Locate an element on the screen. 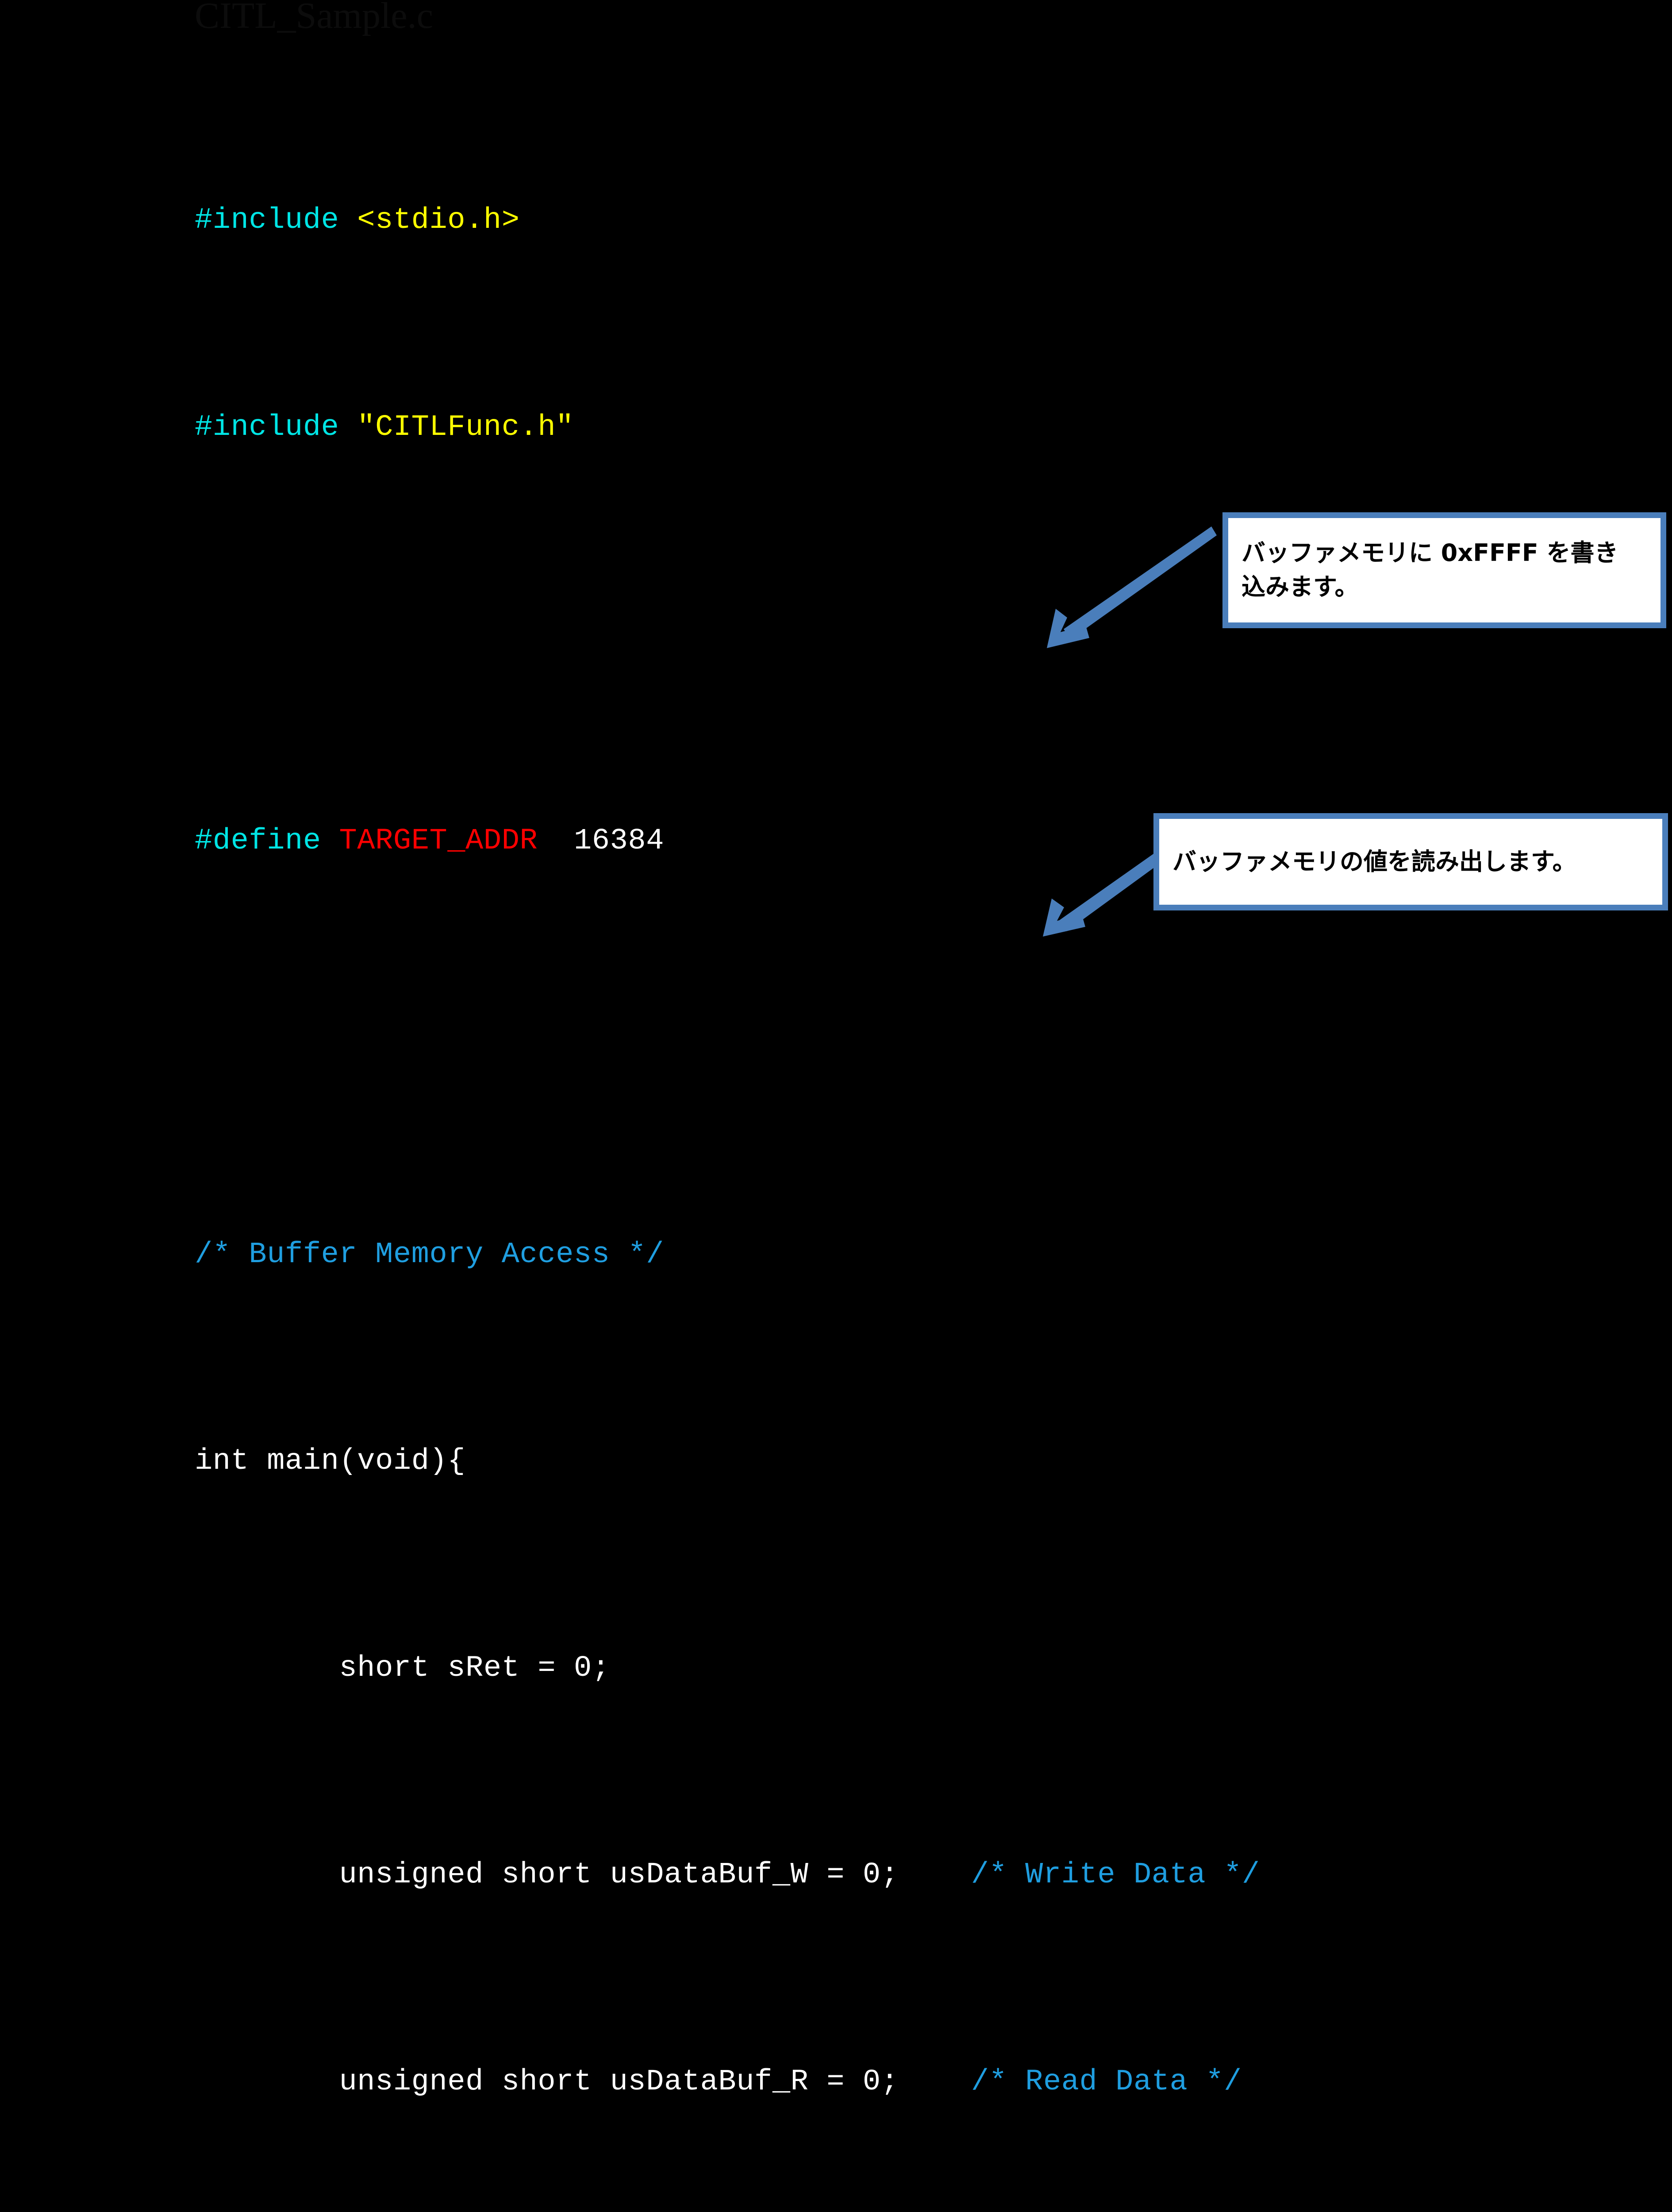 Image resolution: width=1672 pixels, height=2212 pixels. callout-read-text: バッファメモリの値を読み出します。 is located at coordinates (1374, 862).